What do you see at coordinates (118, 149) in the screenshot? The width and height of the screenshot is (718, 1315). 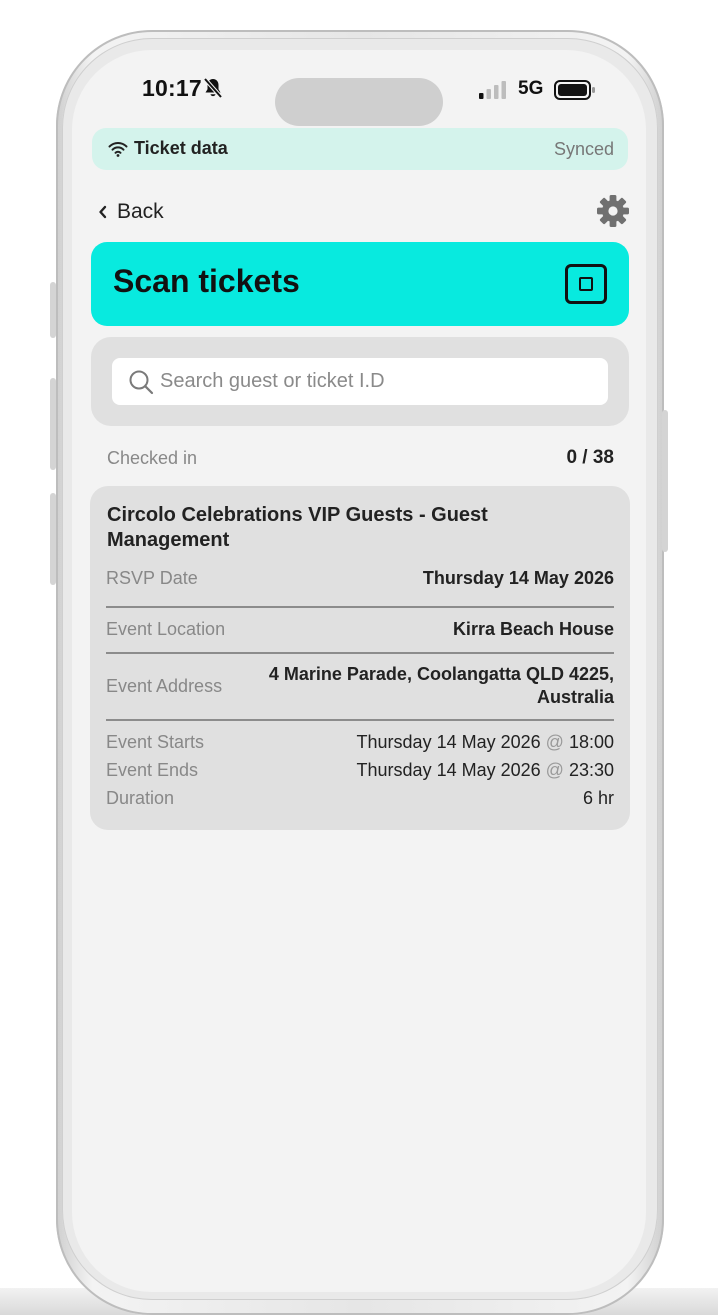 I see `wifi-icon` at bounding box center [118, 149].